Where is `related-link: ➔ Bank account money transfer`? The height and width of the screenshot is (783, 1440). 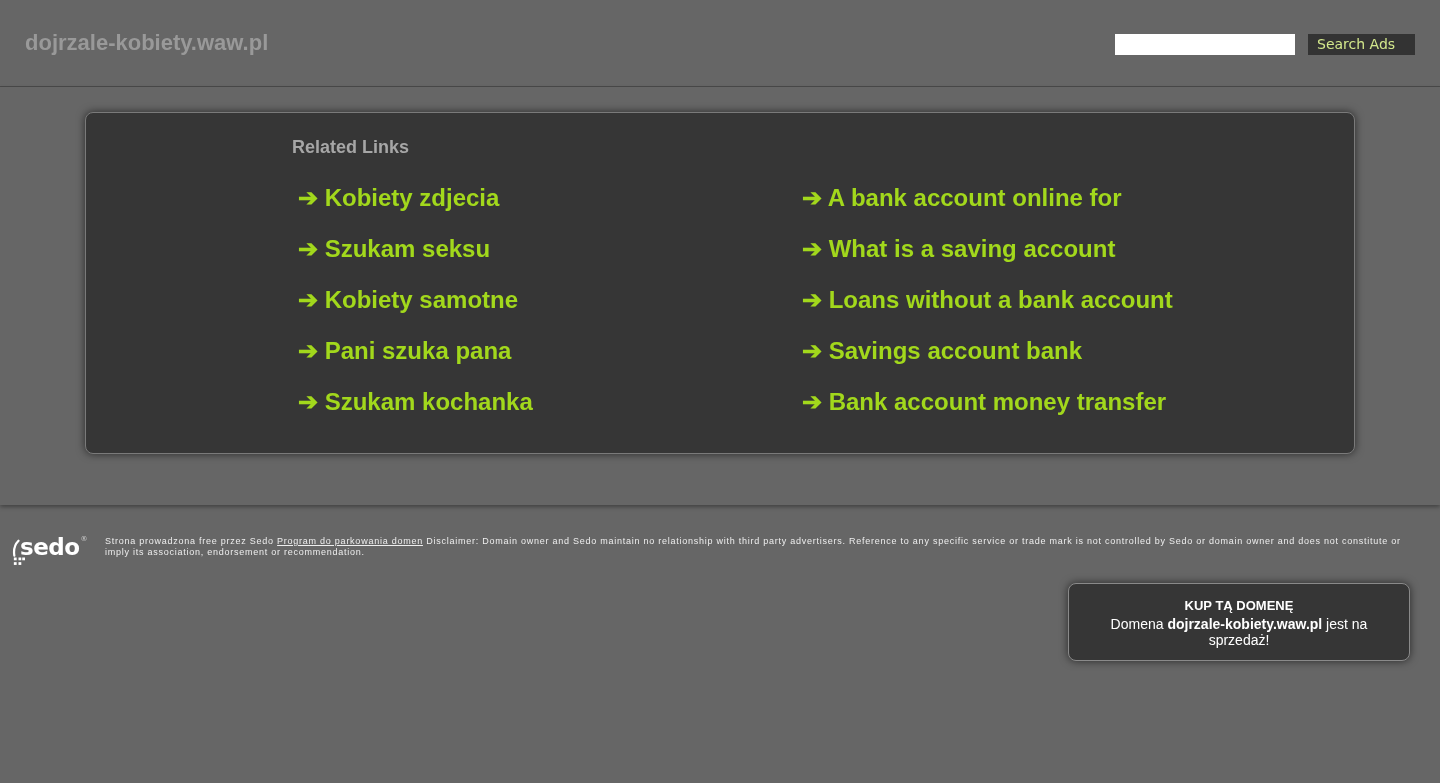 related-link: ➔ Bank account money transfer is located at coordinates (981, 401).